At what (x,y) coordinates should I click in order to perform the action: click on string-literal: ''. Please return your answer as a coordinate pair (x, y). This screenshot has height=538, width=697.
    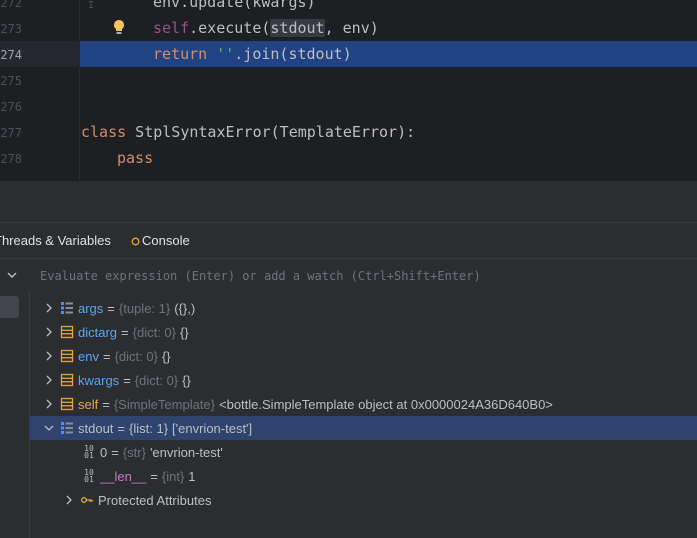
    Looking at the image, I should click on (225, 54).